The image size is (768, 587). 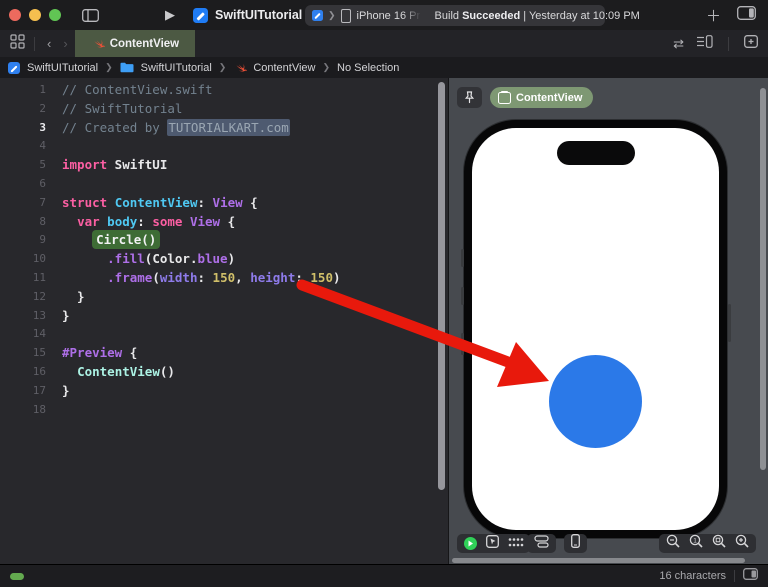 I want to click on add-editor-icon, so click(x=751, y=43).